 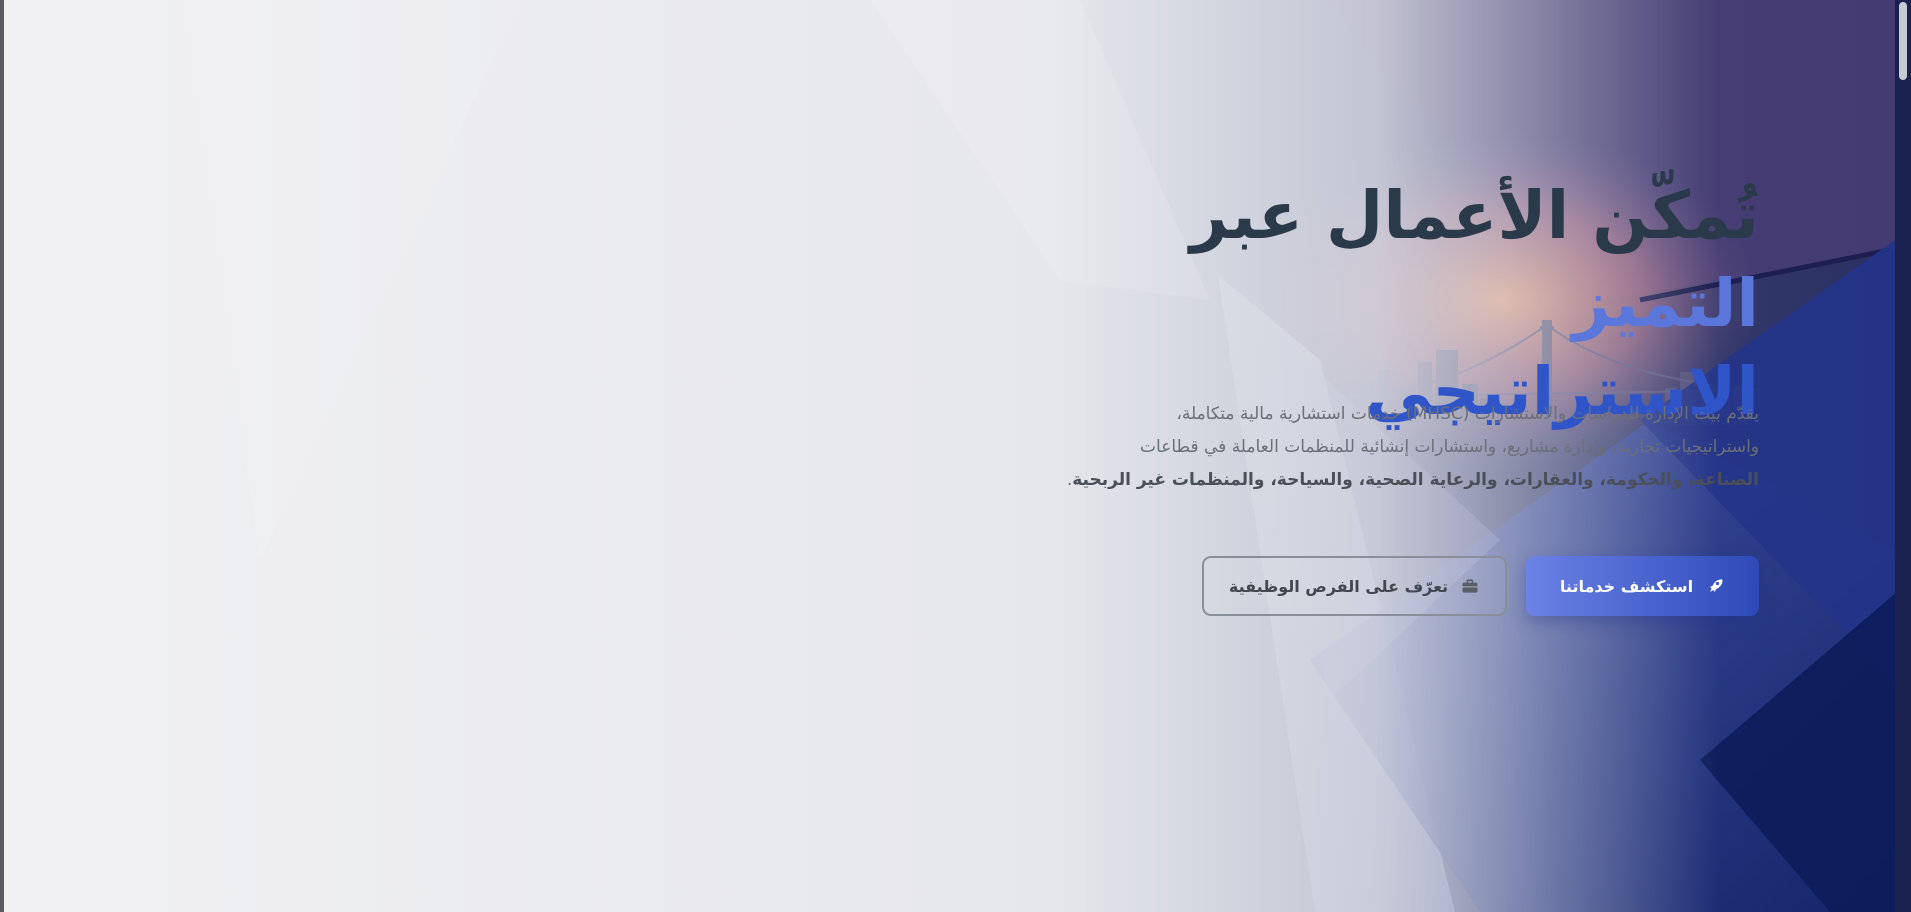 I want to click on explore-services-label: استكشف خدماتنا, so click(x=1626, y=586).